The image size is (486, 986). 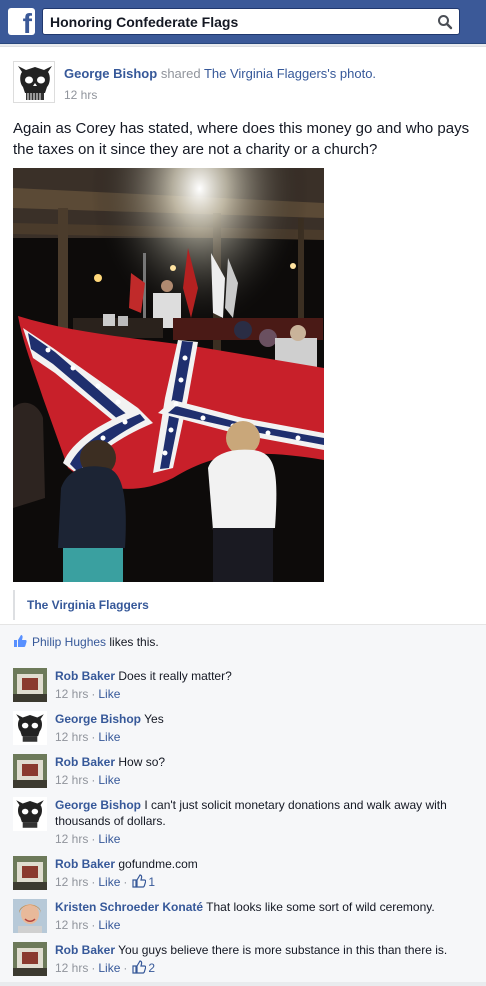 What do you see at coordinates (251, 21) in the screenshot?
I see `search-bar: Honoring Confederate Flags` at bounding box center [251, 21].